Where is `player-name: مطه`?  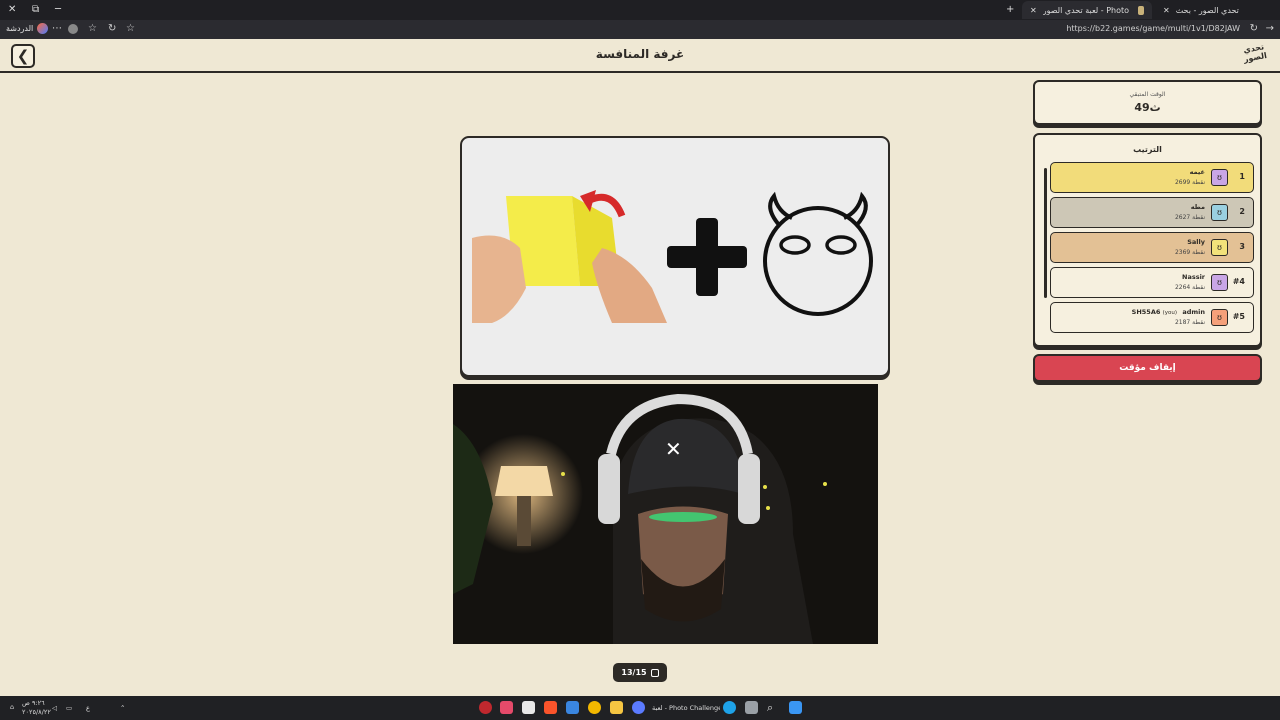 player-name: مطه is located at coordinates (1197, 207).